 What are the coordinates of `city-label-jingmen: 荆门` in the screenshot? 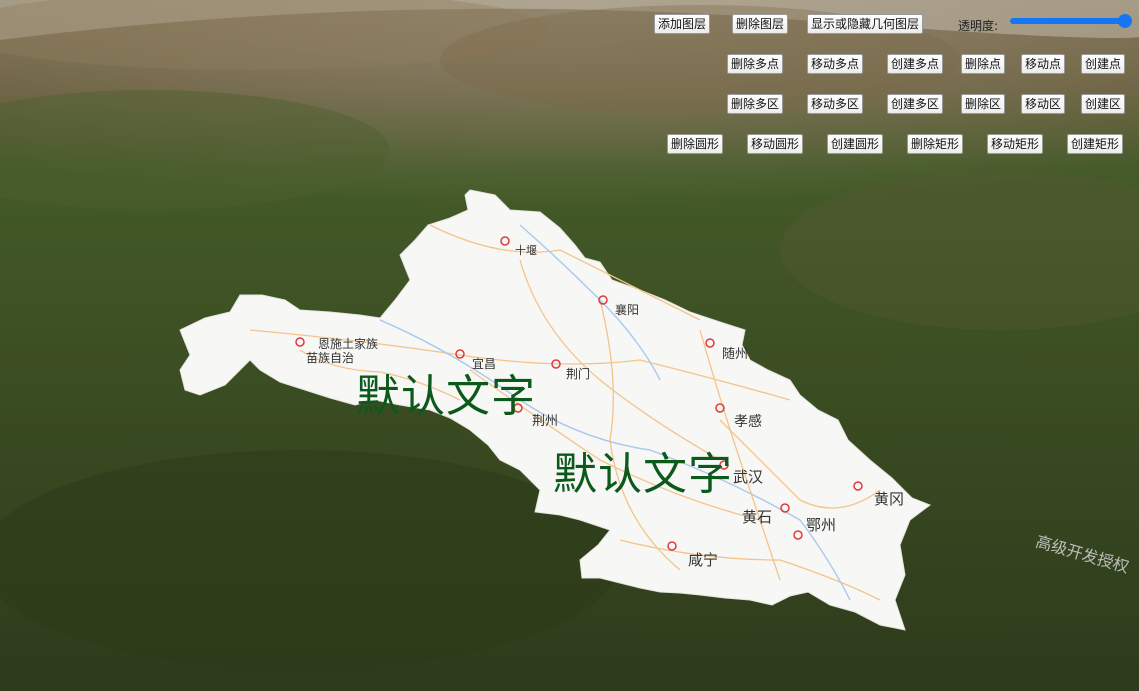 It's located at (578, 373).